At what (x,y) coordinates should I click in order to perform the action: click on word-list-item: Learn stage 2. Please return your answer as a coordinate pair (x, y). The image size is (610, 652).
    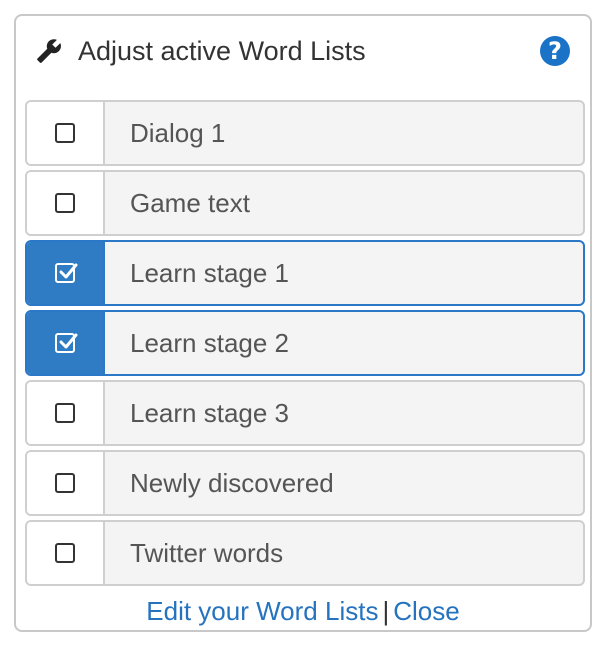
    Looking at the image, I should click on (305, 343).